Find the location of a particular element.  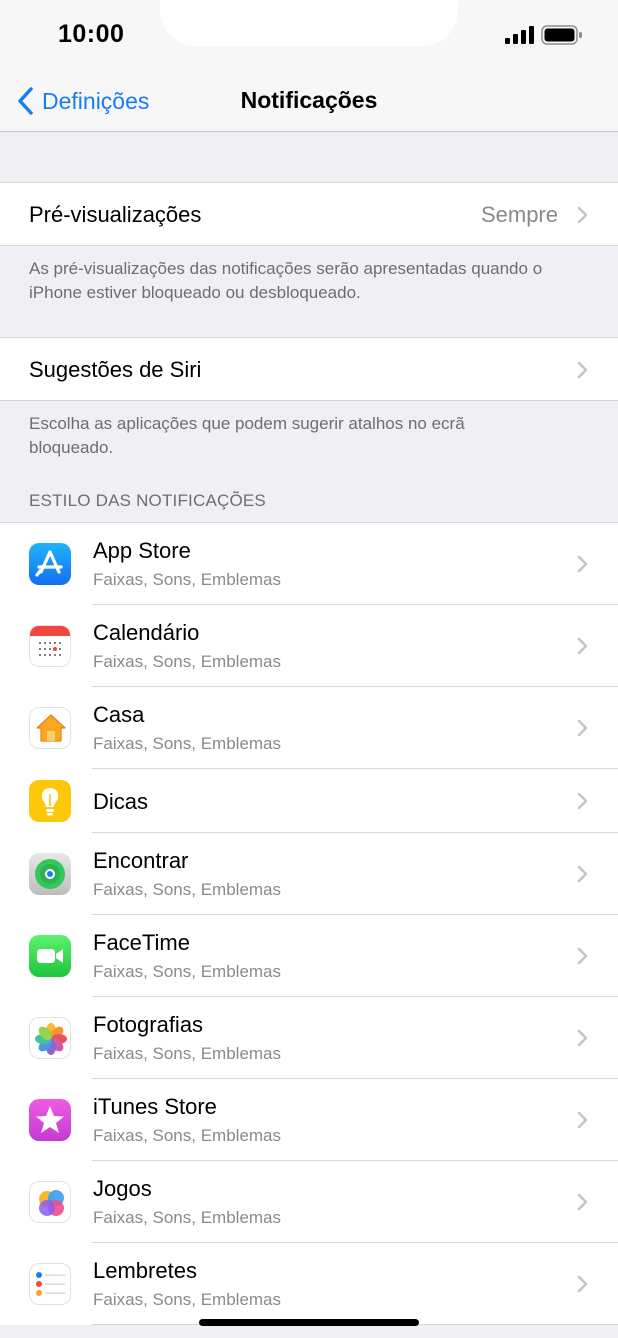

itunes-store-icon is located at coordinates (50, 1120).